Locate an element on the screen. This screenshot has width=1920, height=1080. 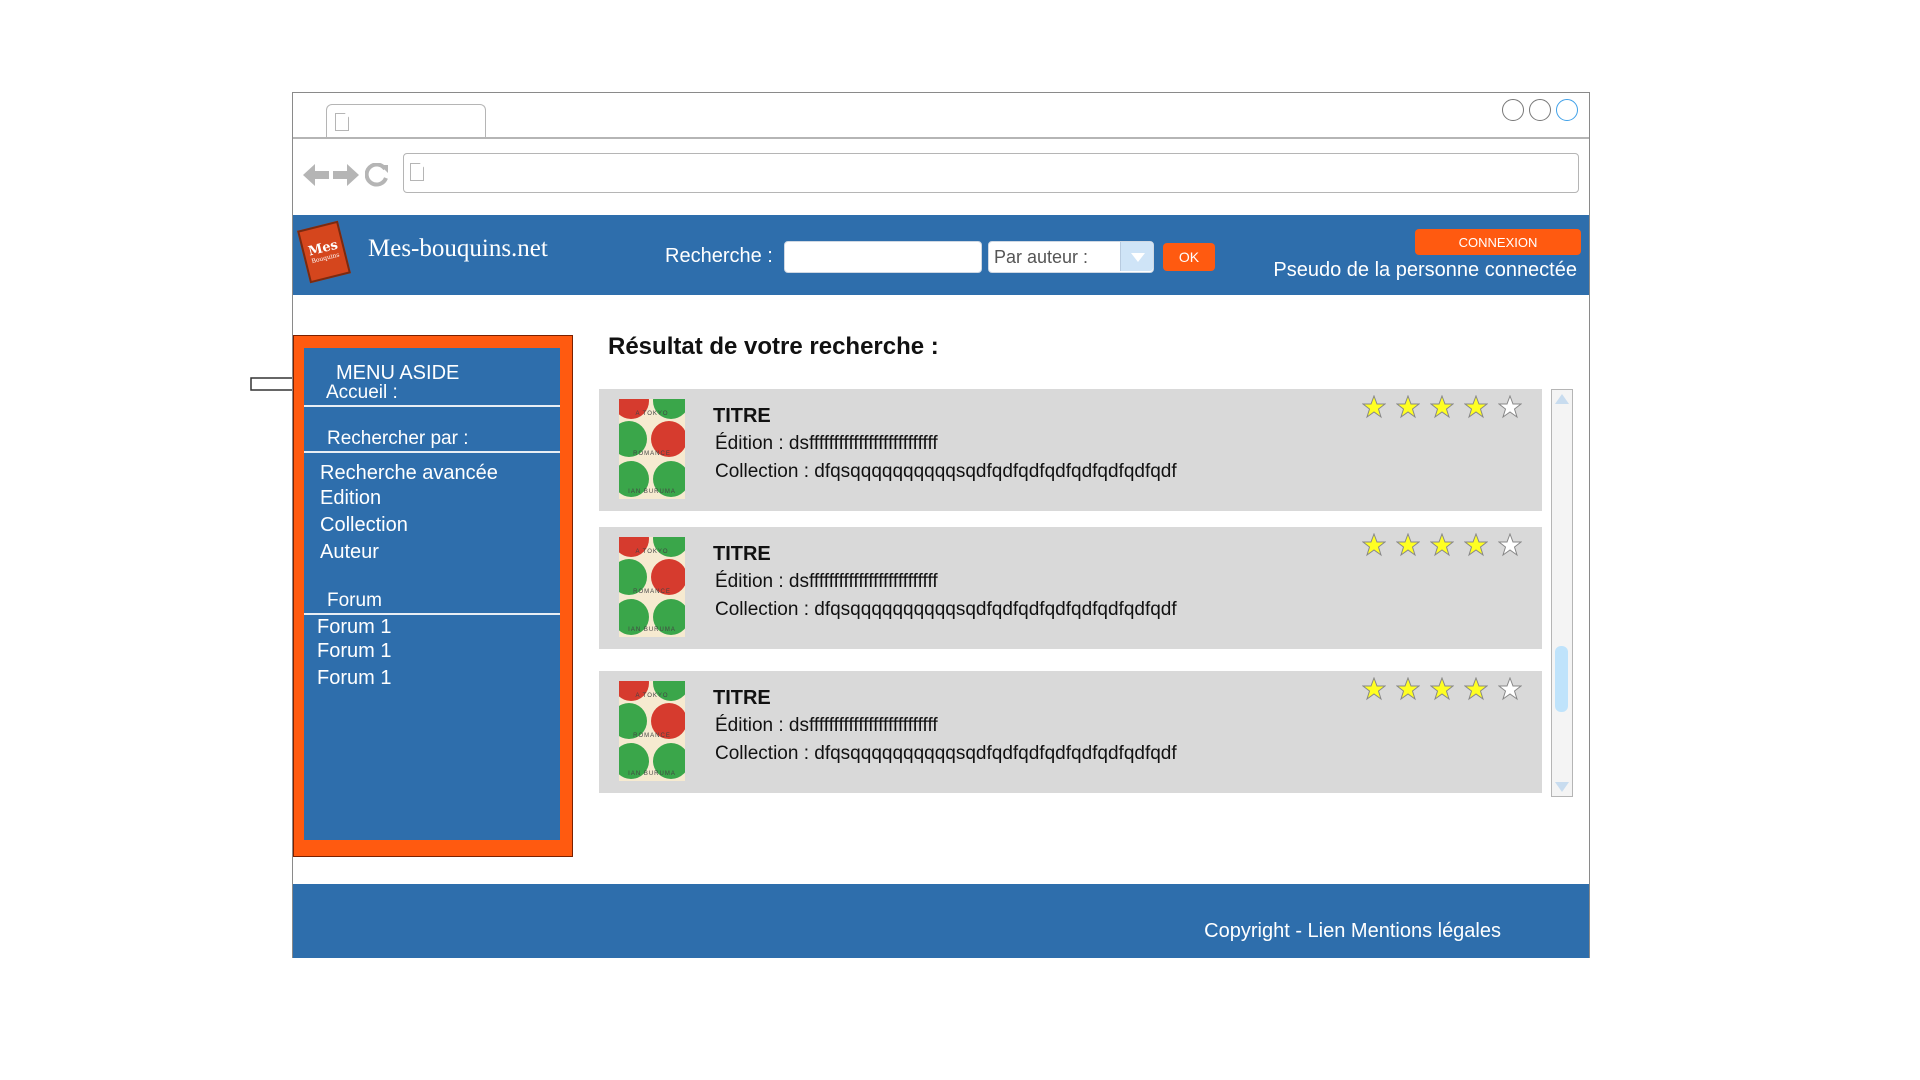
back-arrow-icon is located at coordinates (316, 175).